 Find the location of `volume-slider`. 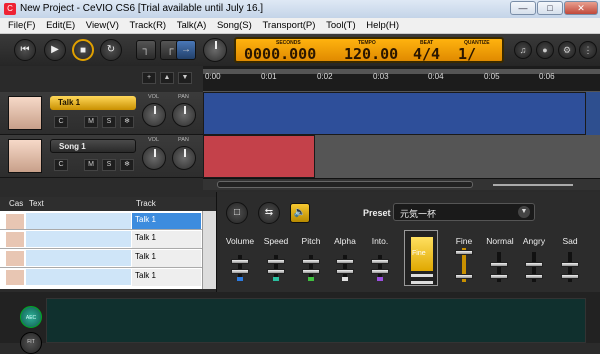

volume-slider is located at coordinates (240, 268).